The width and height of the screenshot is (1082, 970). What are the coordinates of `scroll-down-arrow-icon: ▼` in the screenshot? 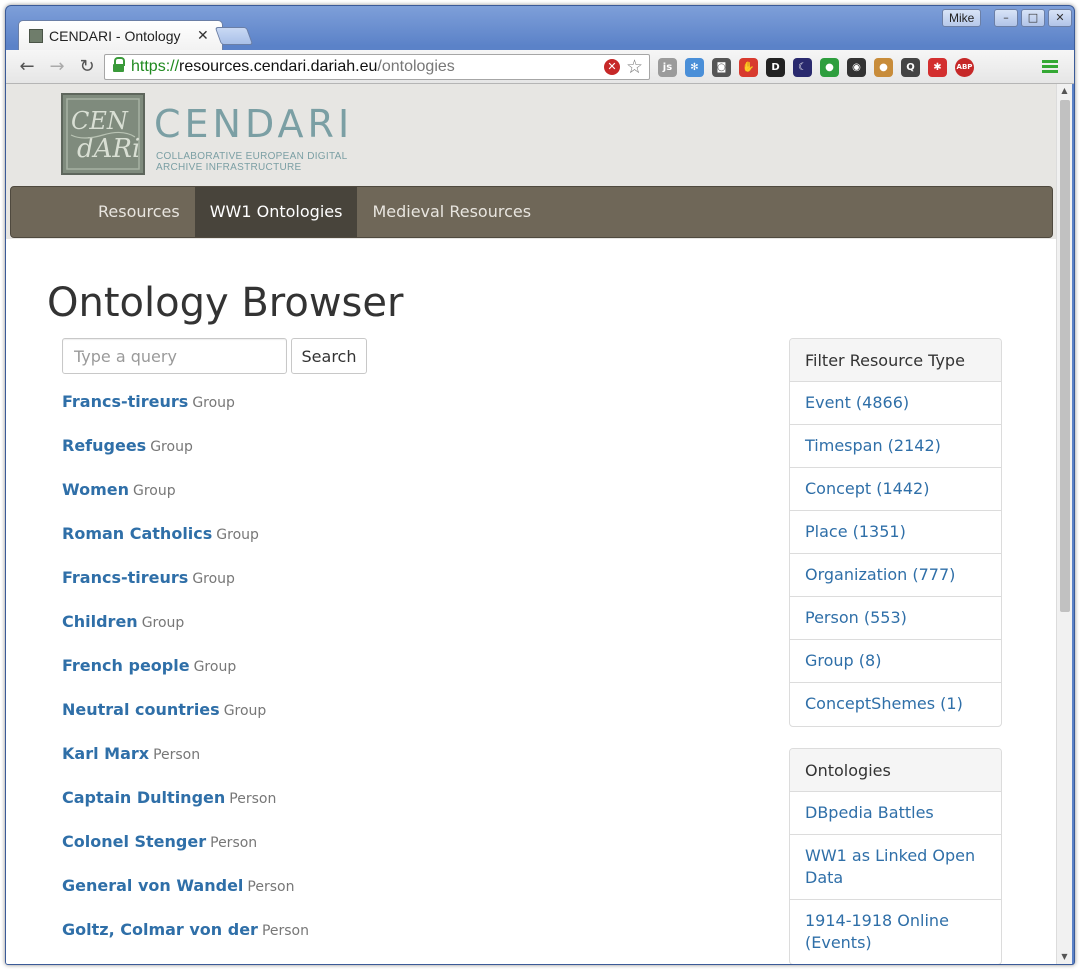 It's located at (1064, 957).